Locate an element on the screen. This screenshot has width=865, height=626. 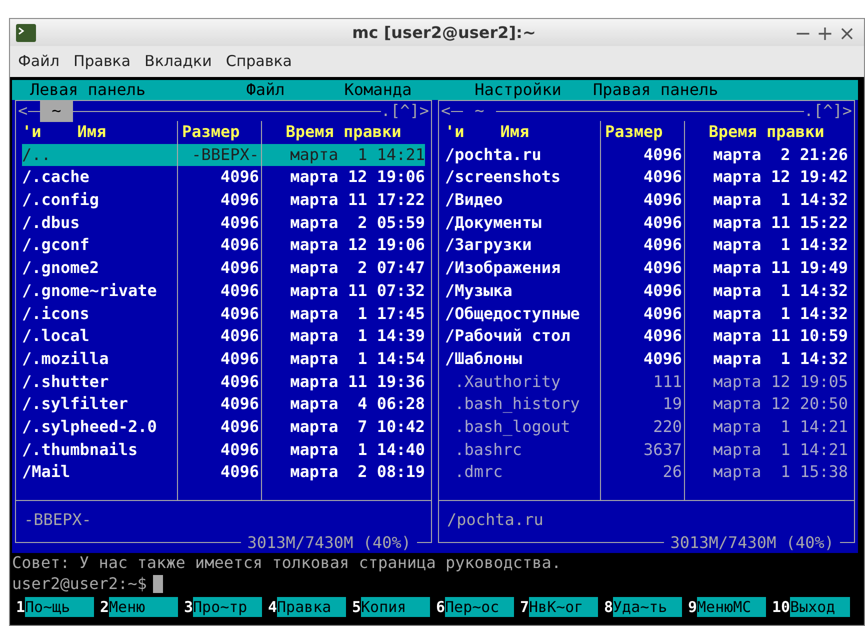
file-row: /.local 4096 марта 1 14:39 is located at coordinates (223, 336).